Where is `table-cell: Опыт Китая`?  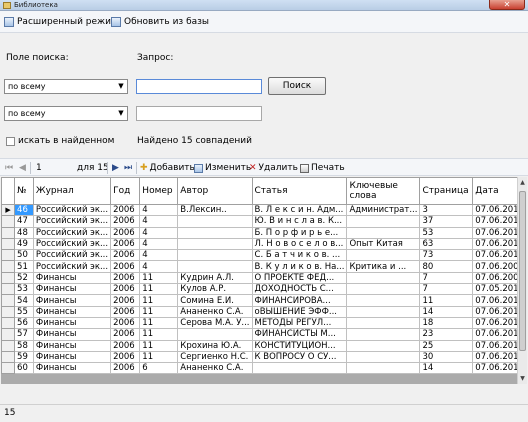 table-cell: Опыт Китая is located at coordinates (383, 244).